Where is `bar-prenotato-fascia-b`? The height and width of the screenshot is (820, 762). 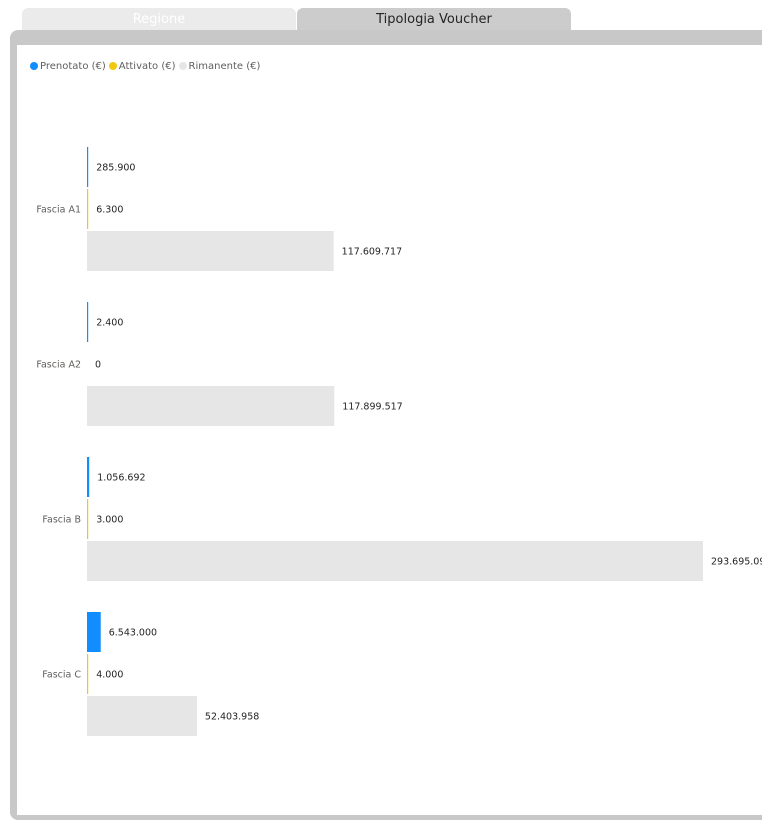 bar-prenotato-fascia-b is located at coordinates (88, 477).